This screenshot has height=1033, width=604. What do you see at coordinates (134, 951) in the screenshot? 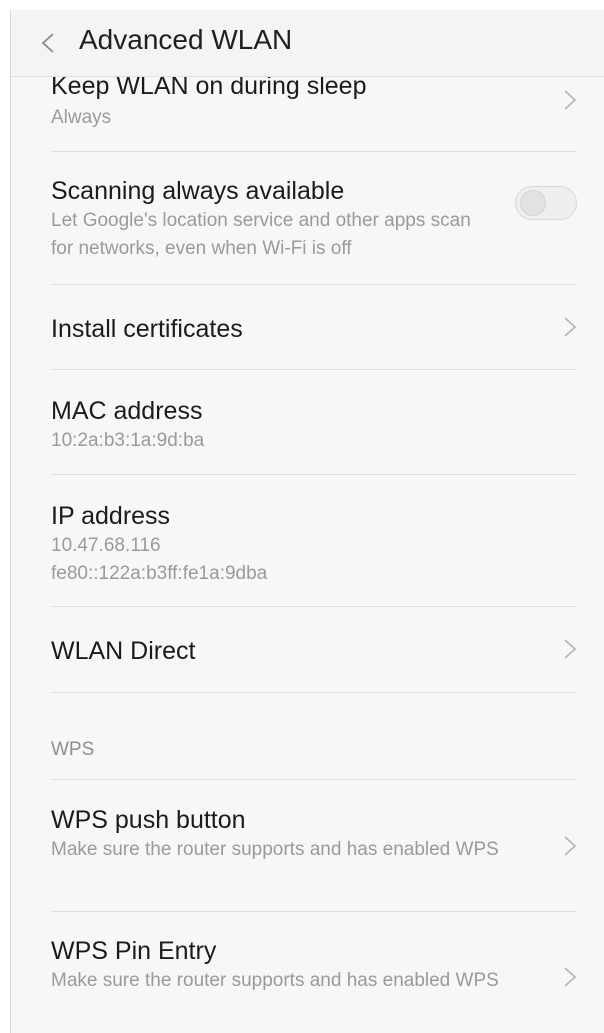
I see `wps-pin-title: WPS Pin Entry` at bounding box center [134, 951].